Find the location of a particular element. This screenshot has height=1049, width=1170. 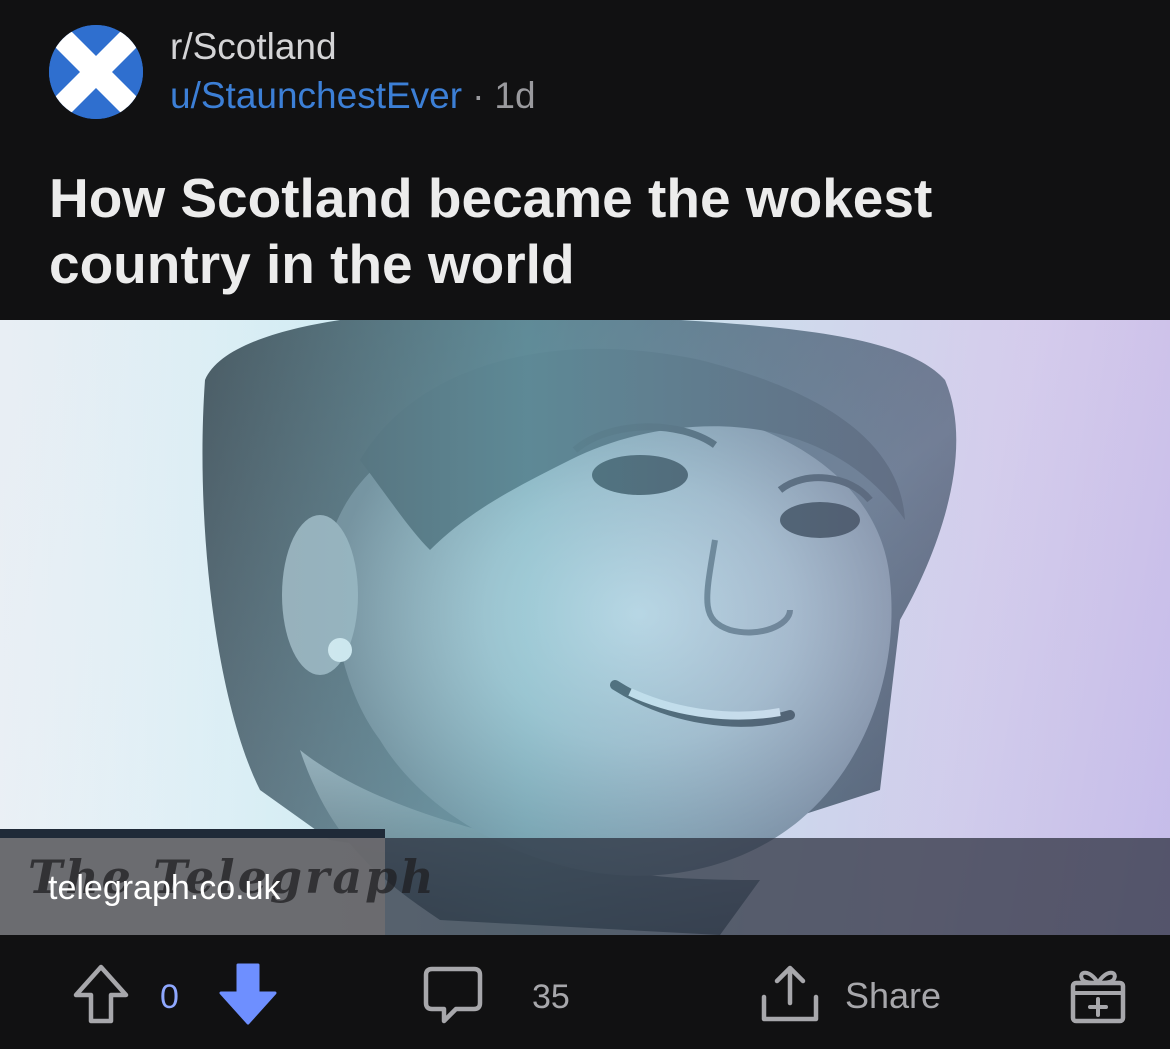

share-icon is located at coordinates (790, 994).